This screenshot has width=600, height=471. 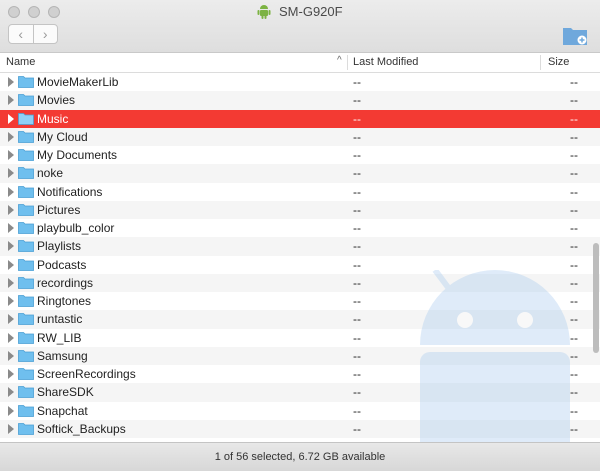 What do you see at coordinates (300, 118) in the screenshot?
I see `list-item: Music -- --` at bounding box center [300, 118].